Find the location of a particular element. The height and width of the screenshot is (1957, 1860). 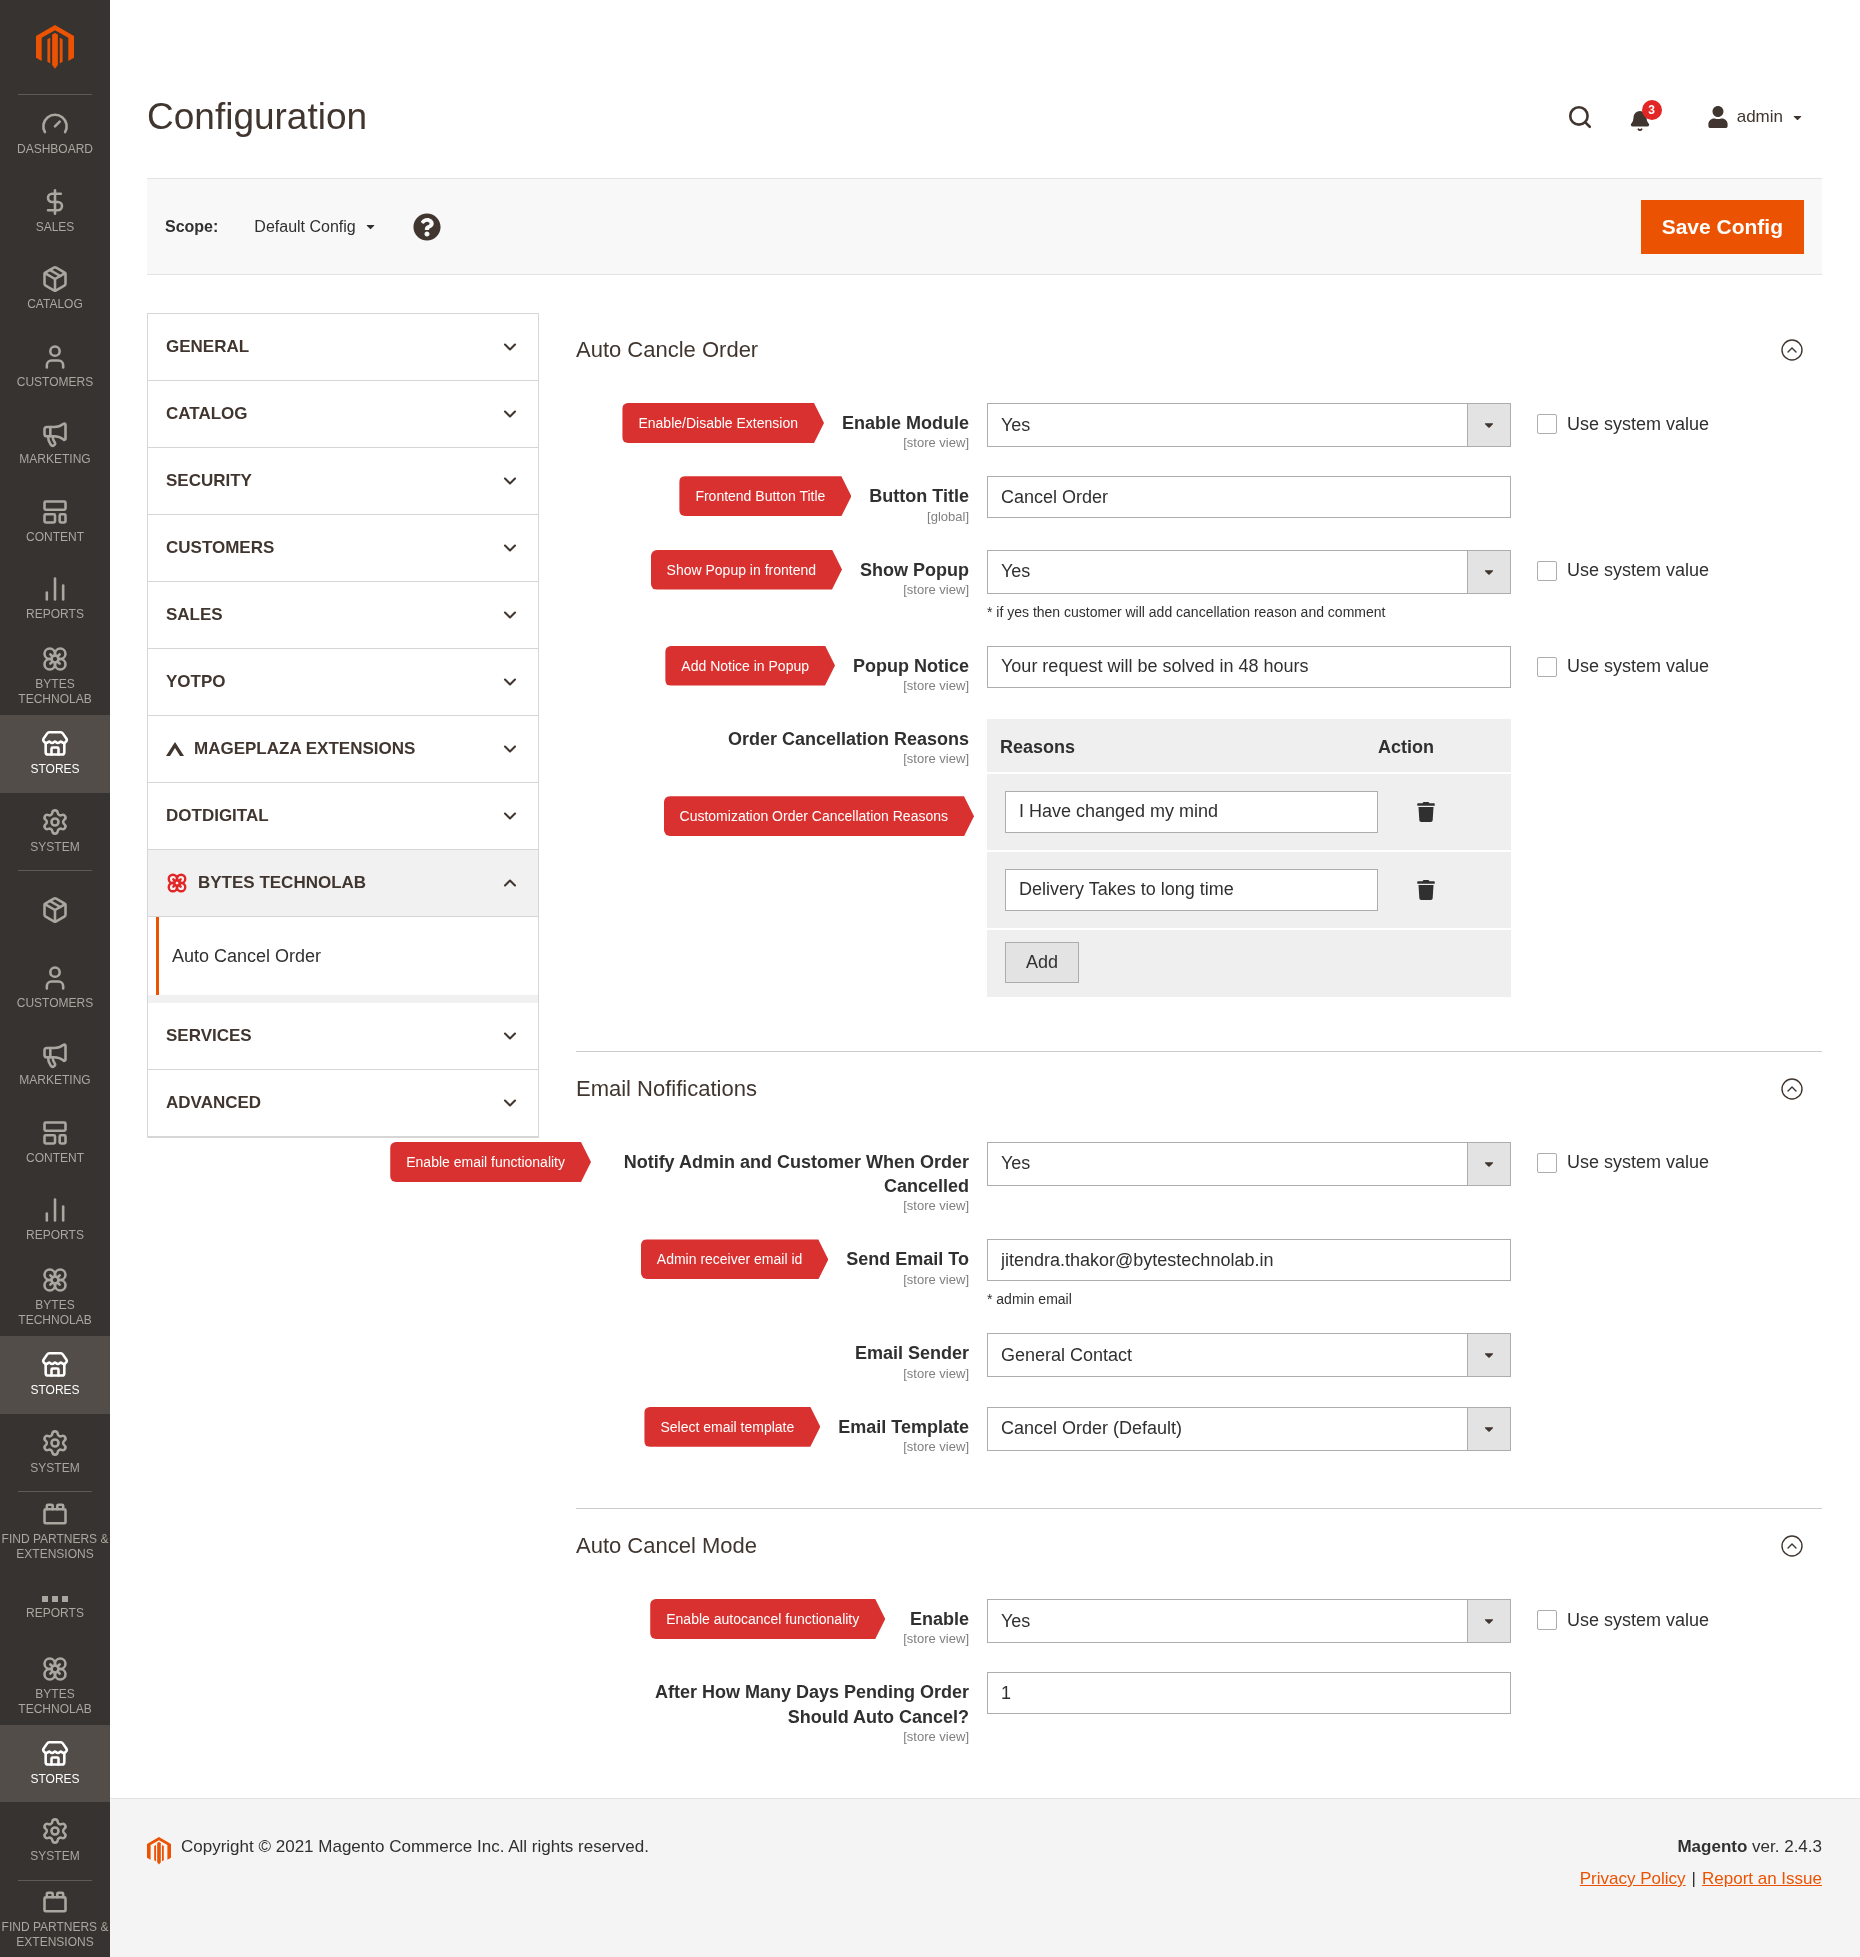

notification-count: 3 is located at coordinates (1651, 110).